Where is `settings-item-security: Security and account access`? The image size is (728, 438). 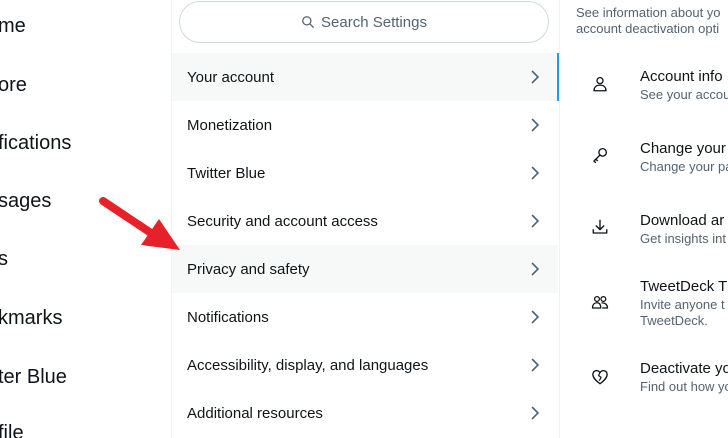 settings-item-security: Security and account access is located at coordinates (365, 221).